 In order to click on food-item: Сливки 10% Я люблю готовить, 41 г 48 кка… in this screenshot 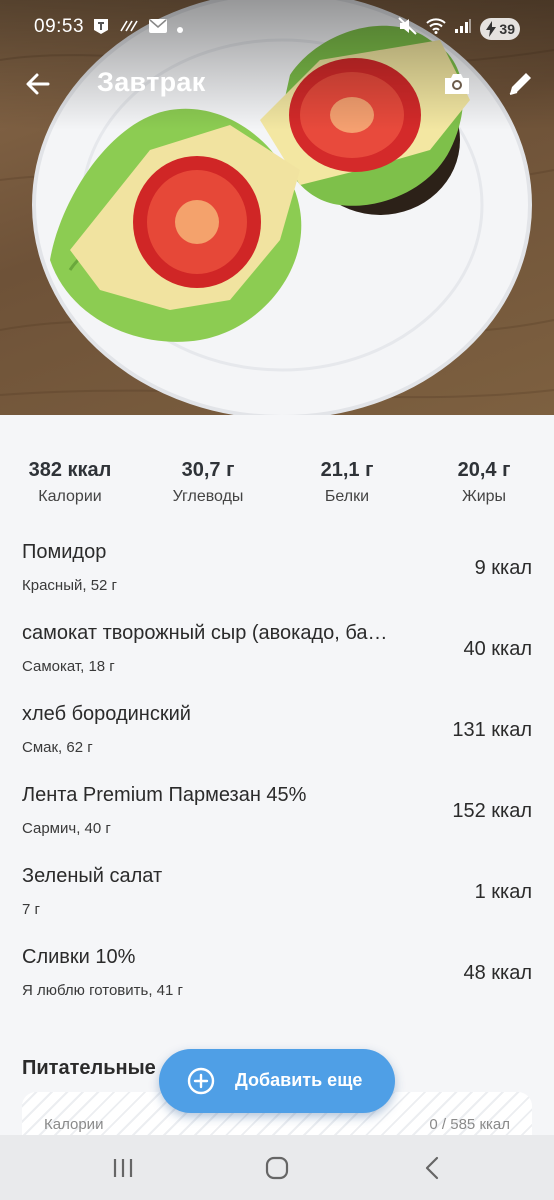, I will do `click(277, 980)`.